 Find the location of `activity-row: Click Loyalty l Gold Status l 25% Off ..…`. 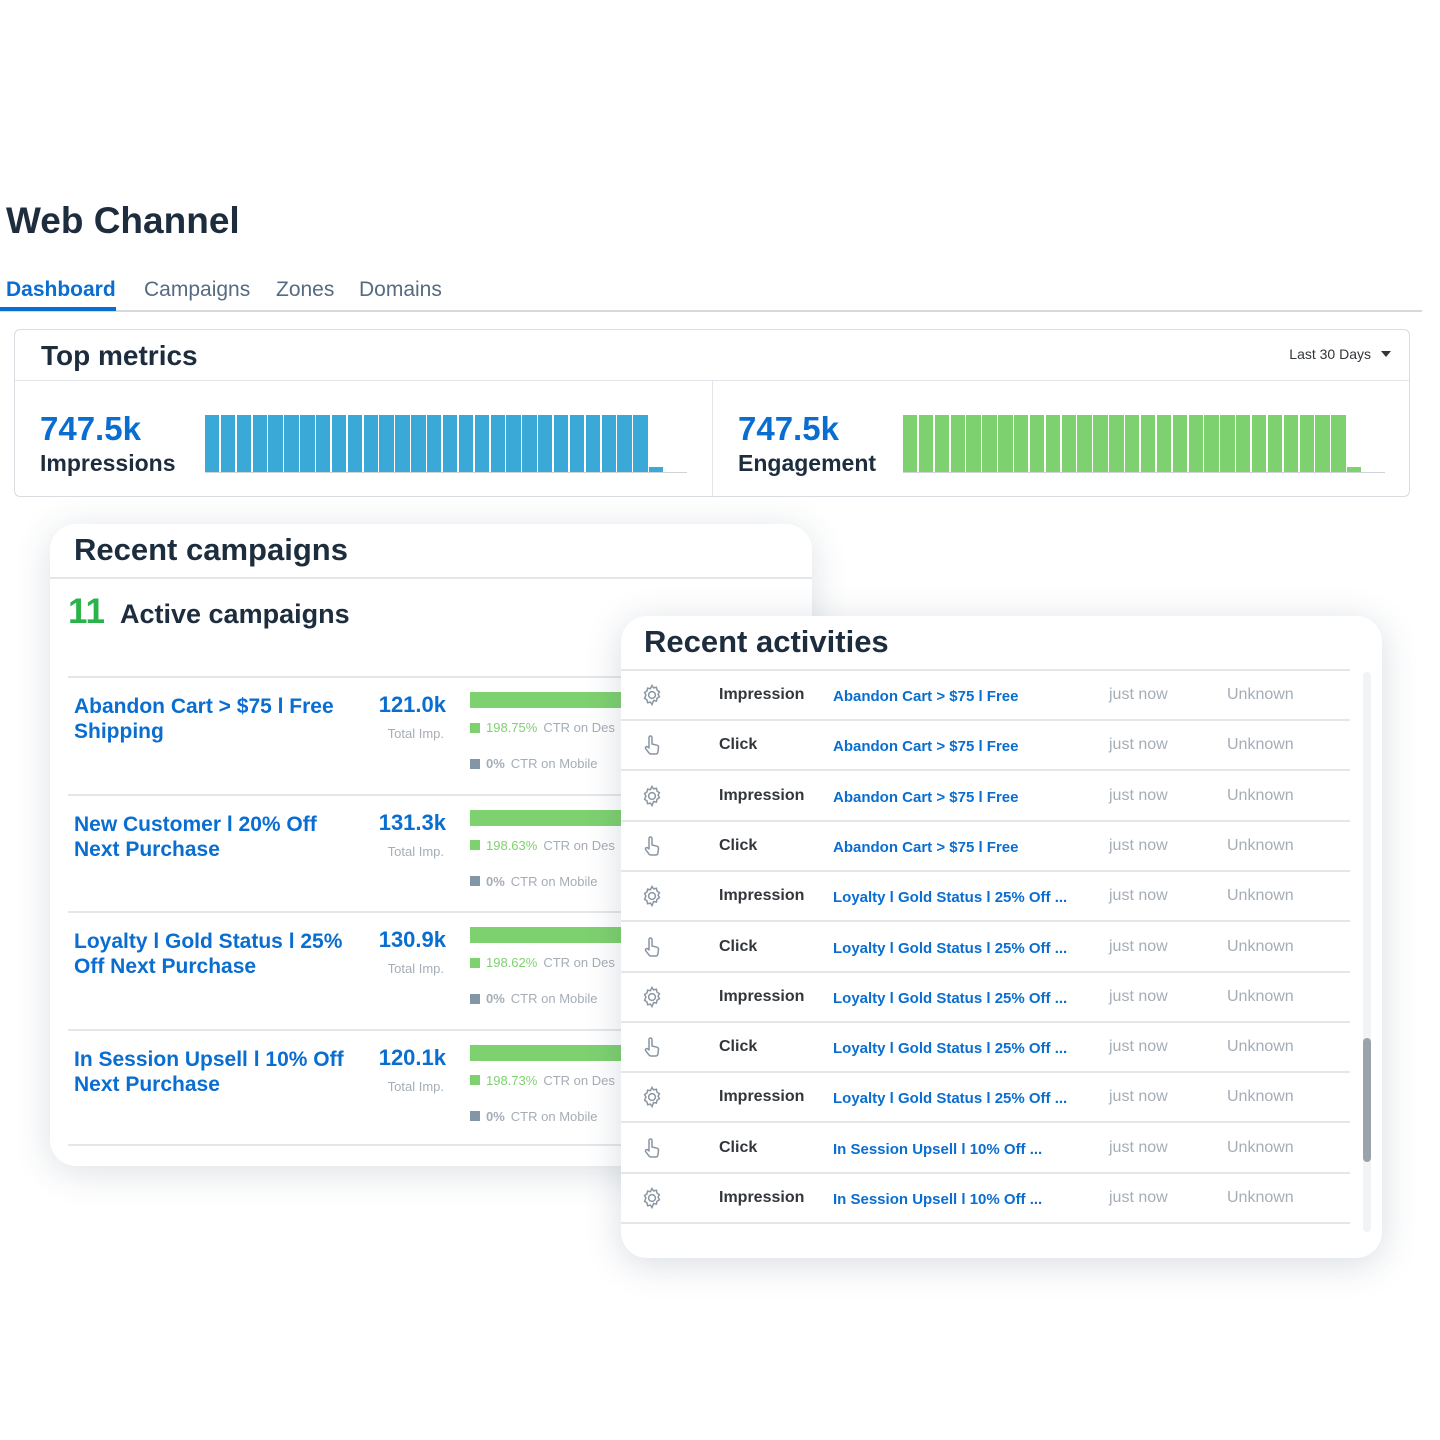

activity-row: Click Loyalty l Gold Status l 25% Off ..… is located at coordinates (985, 1048).